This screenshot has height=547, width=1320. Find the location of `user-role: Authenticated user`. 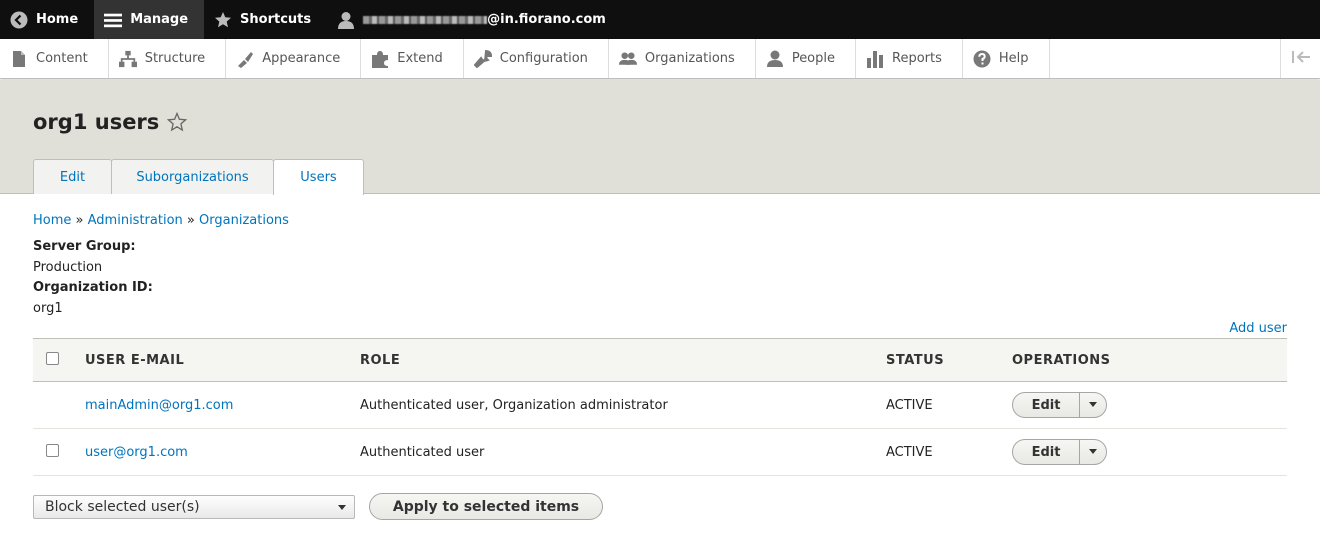

user-role: Authenticated user is located at coordinates (623, 452).